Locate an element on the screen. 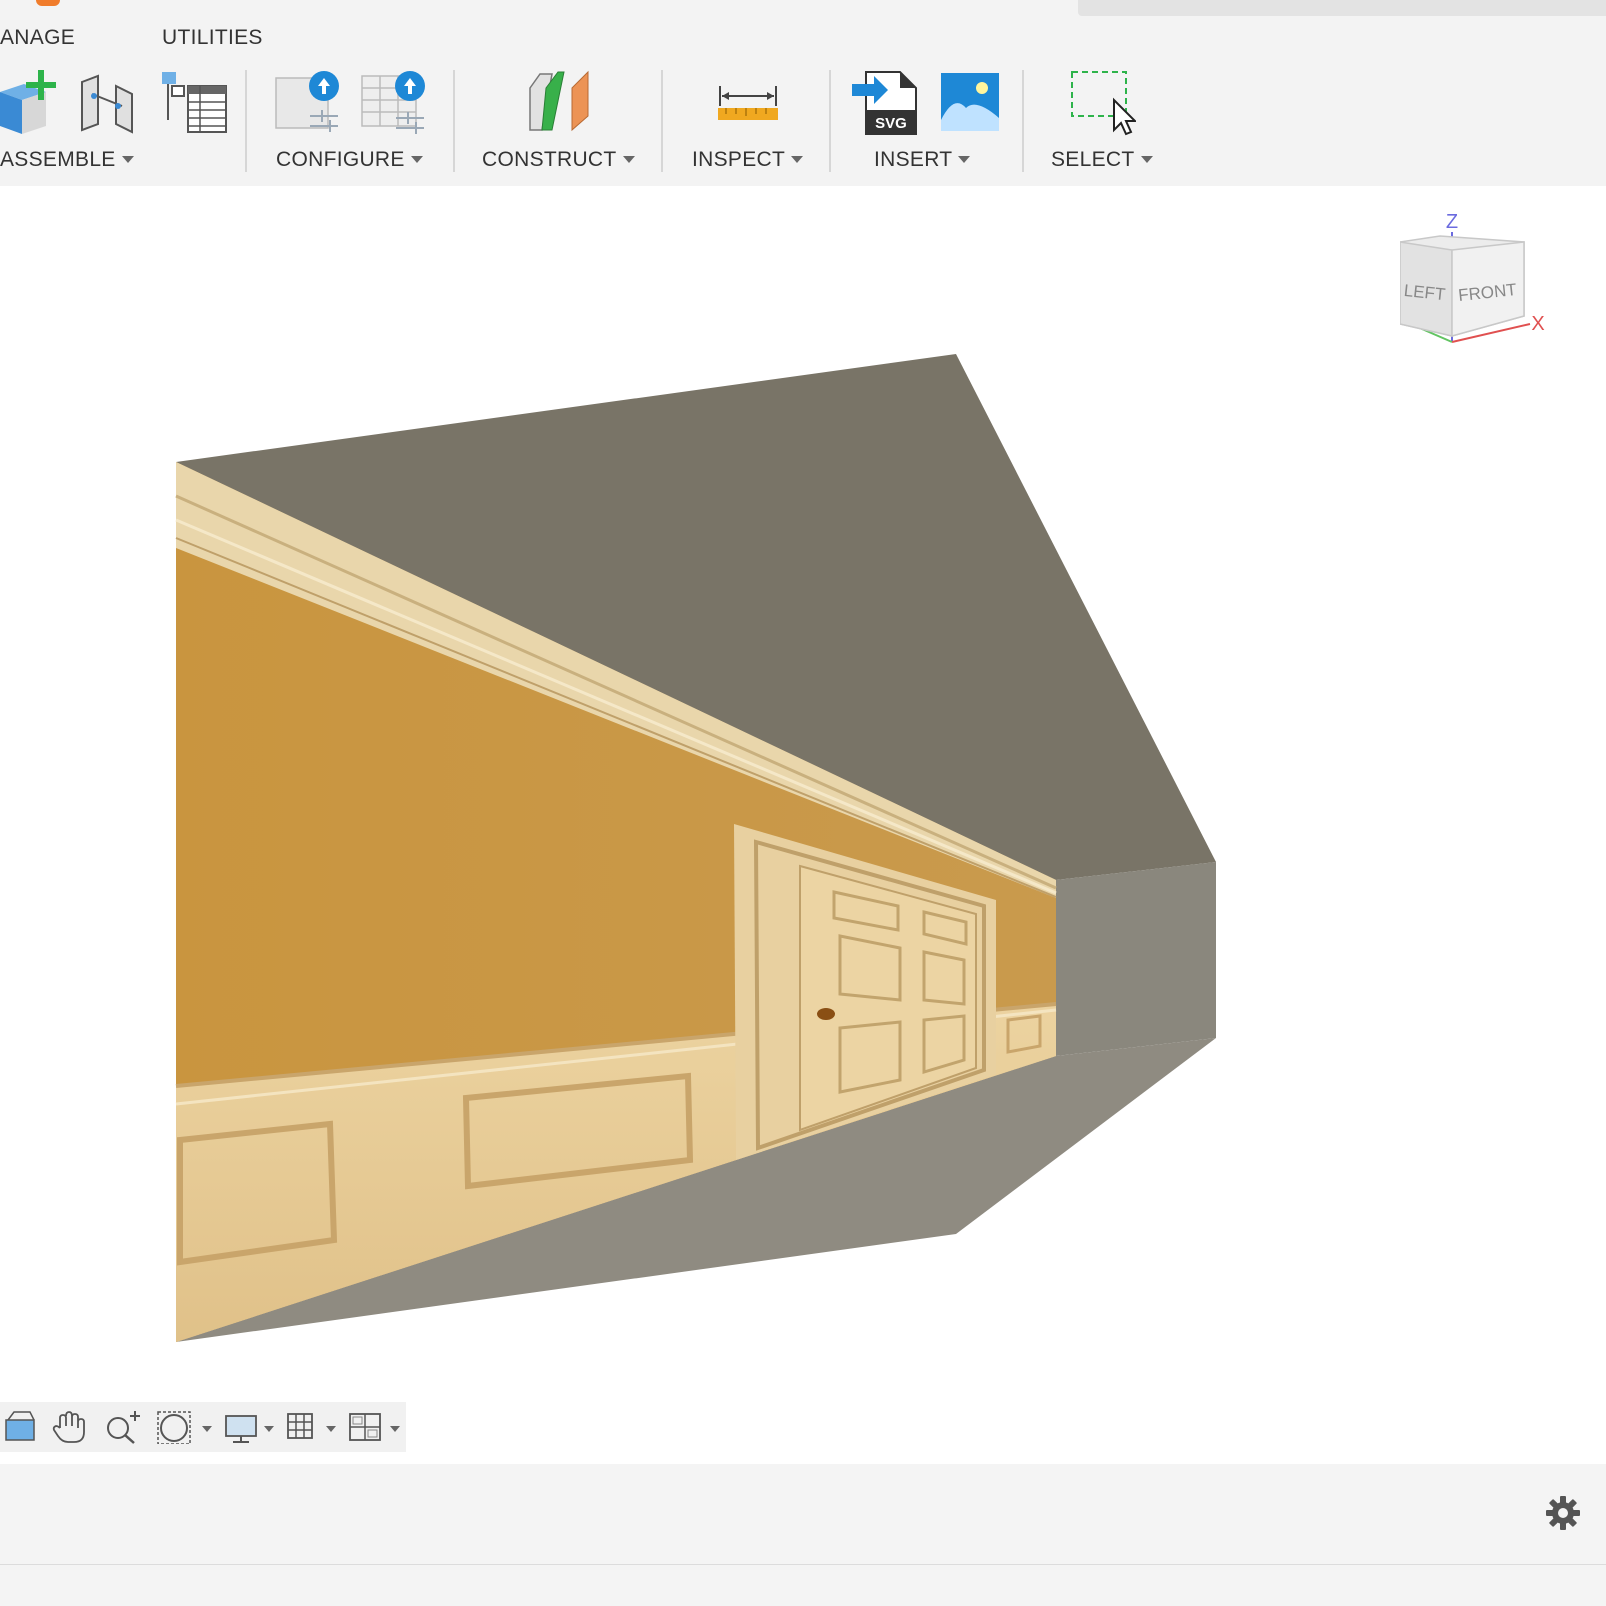 Image resolution: width=1606 pixels, height=1606 pixels. select-label: SELECT is located at coordinates (1093, 159).